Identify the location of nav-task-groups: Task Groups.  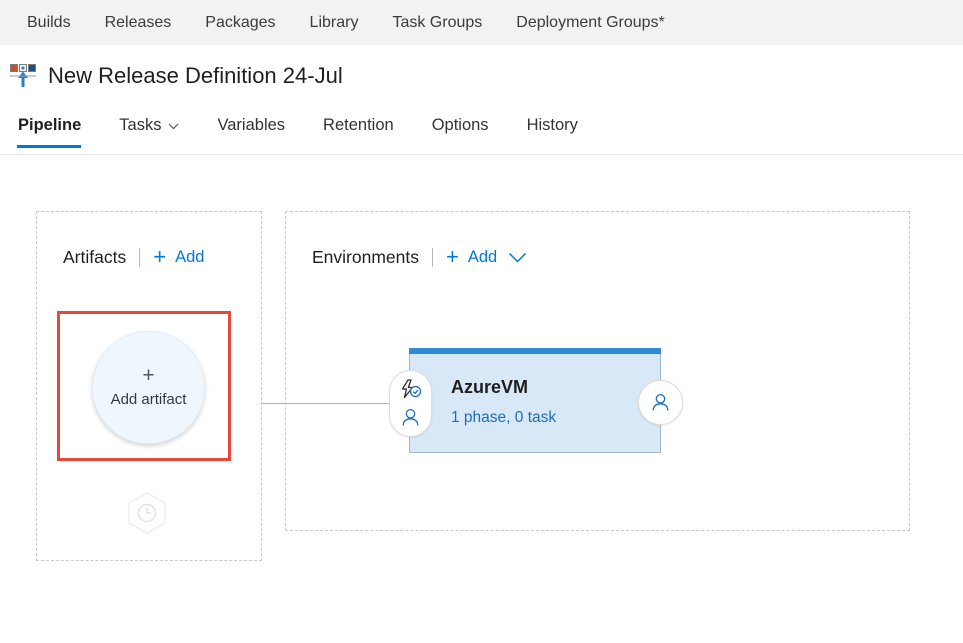
(437, 22).